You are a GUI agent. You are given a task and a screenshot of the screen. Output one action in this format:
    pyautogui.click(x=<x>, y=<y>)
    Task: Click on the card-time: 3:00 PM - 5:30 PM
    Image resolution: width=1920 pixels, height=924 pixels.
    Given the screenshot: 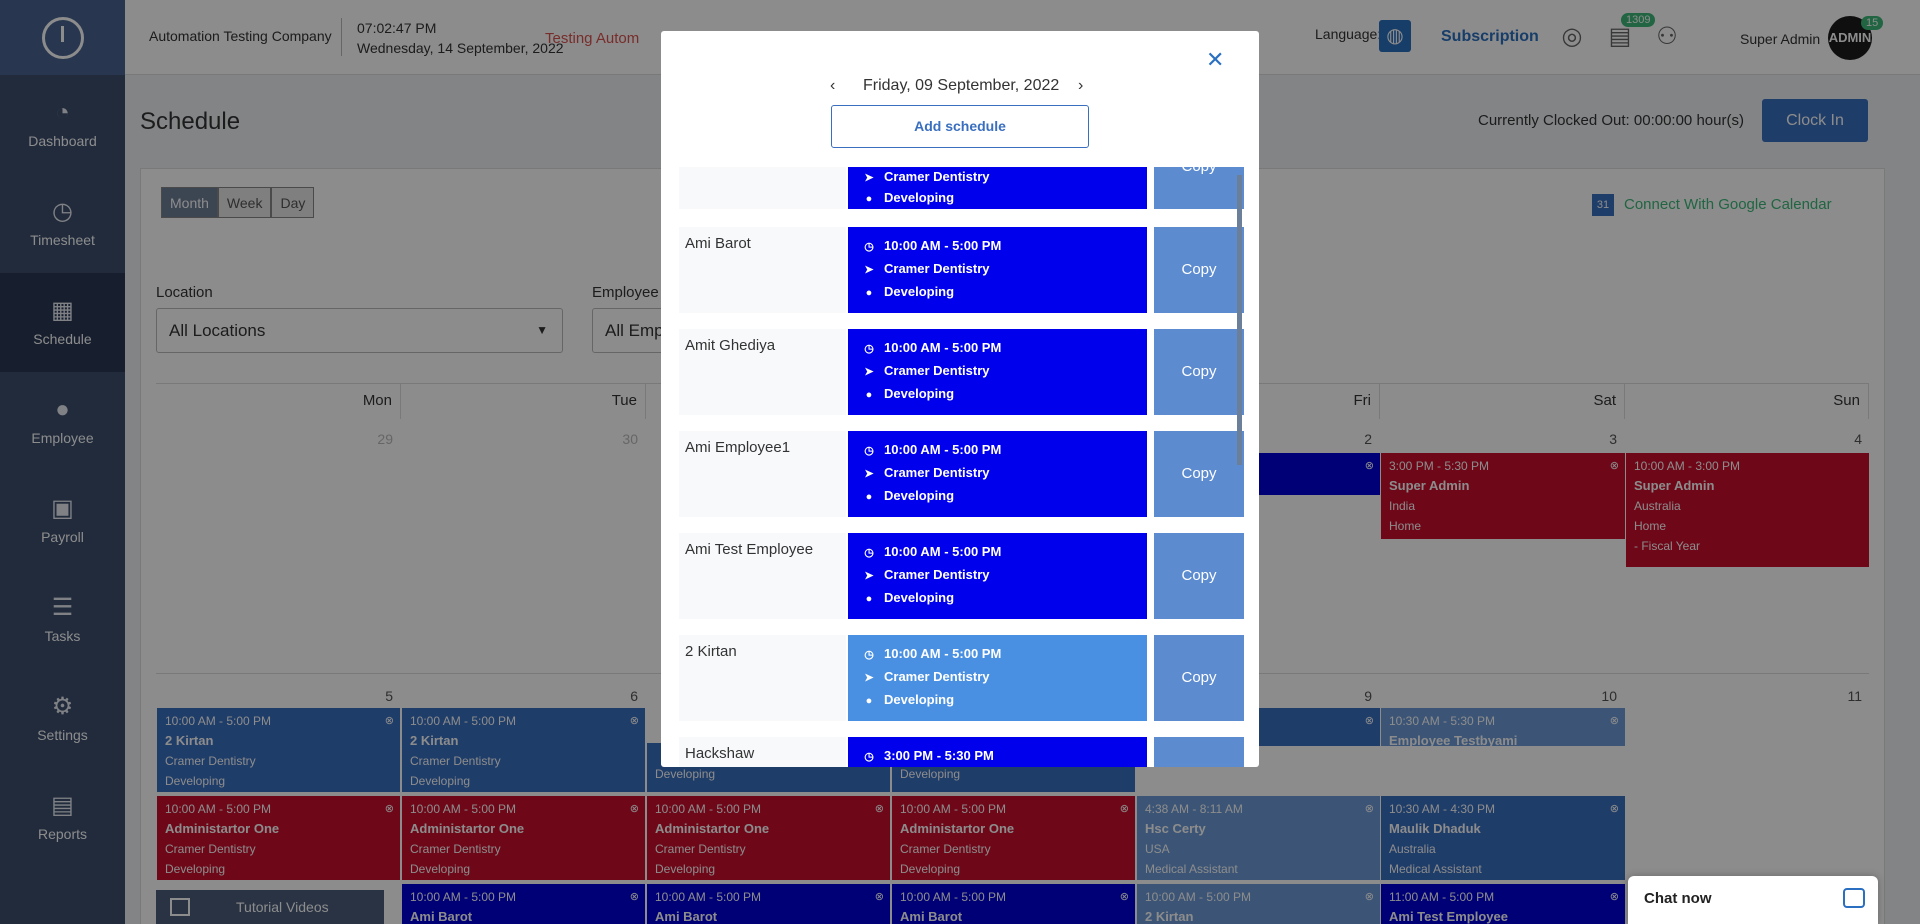 What is the action you would take?
    pyautogui.click(x=939, y=755)
    